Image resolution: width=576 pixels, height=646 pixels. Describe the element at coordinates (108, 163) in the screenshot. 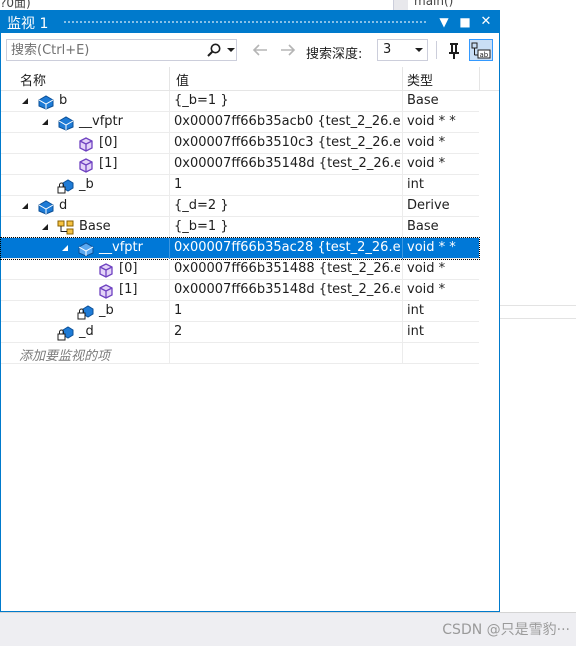

I see `row-name: [1]` at that location.